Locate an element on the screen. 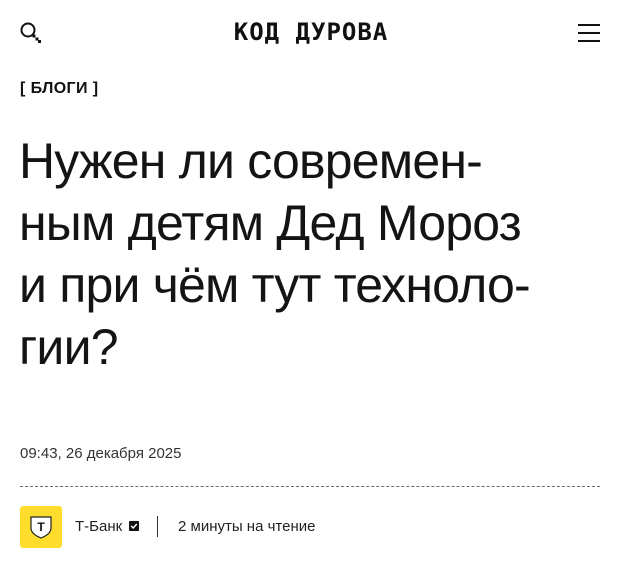 The image size is (620, 581). read-time: 2 минуты на чтение is located at coordinates (247, 526).